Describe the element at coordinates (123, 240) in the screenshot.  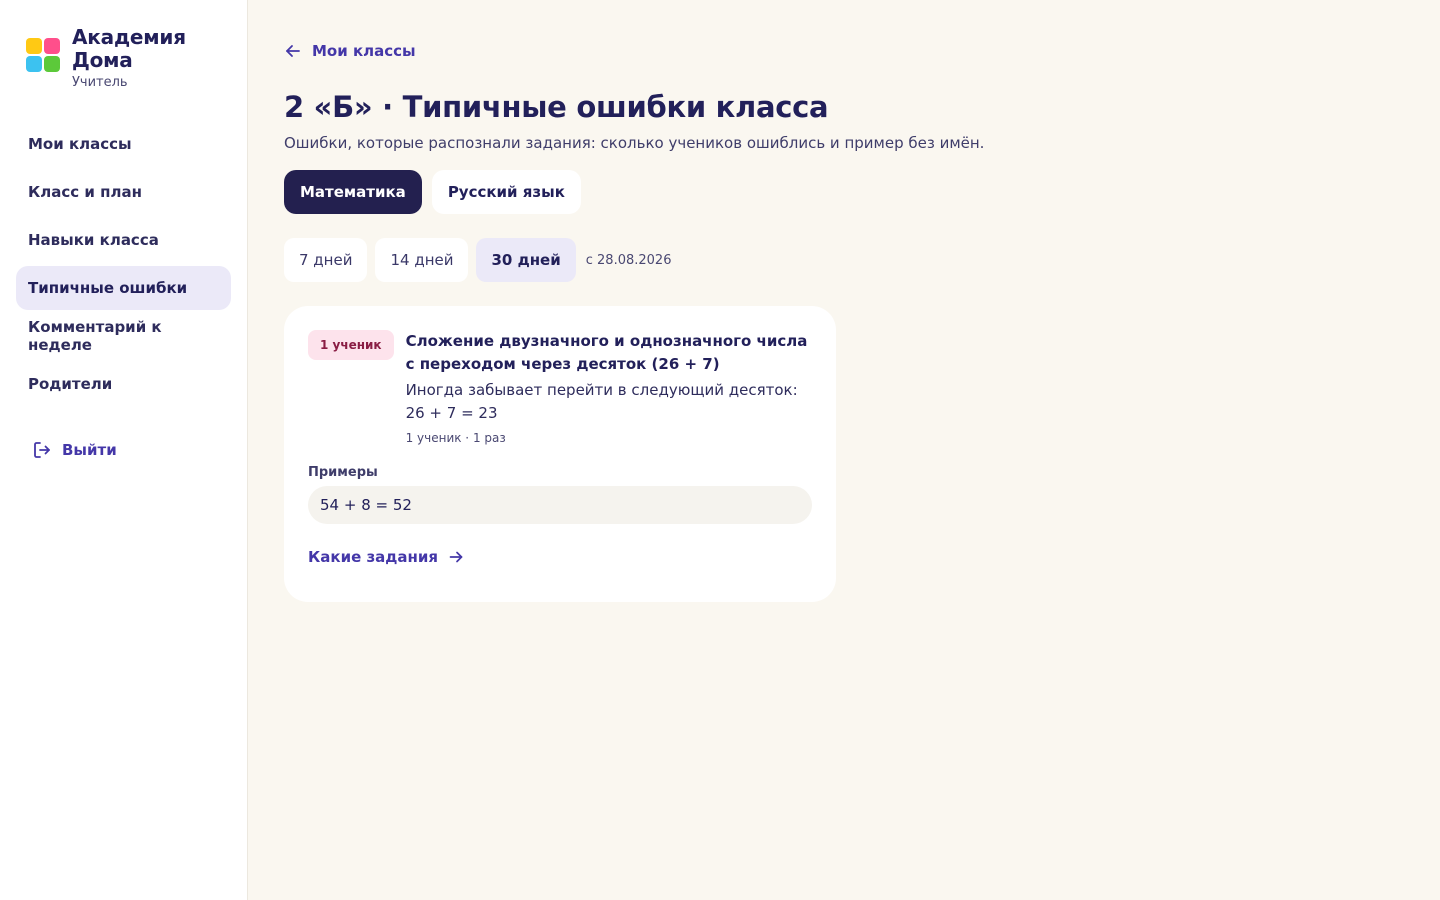
I see `sidebar-item-class-skills: Навыки класса` at that location.